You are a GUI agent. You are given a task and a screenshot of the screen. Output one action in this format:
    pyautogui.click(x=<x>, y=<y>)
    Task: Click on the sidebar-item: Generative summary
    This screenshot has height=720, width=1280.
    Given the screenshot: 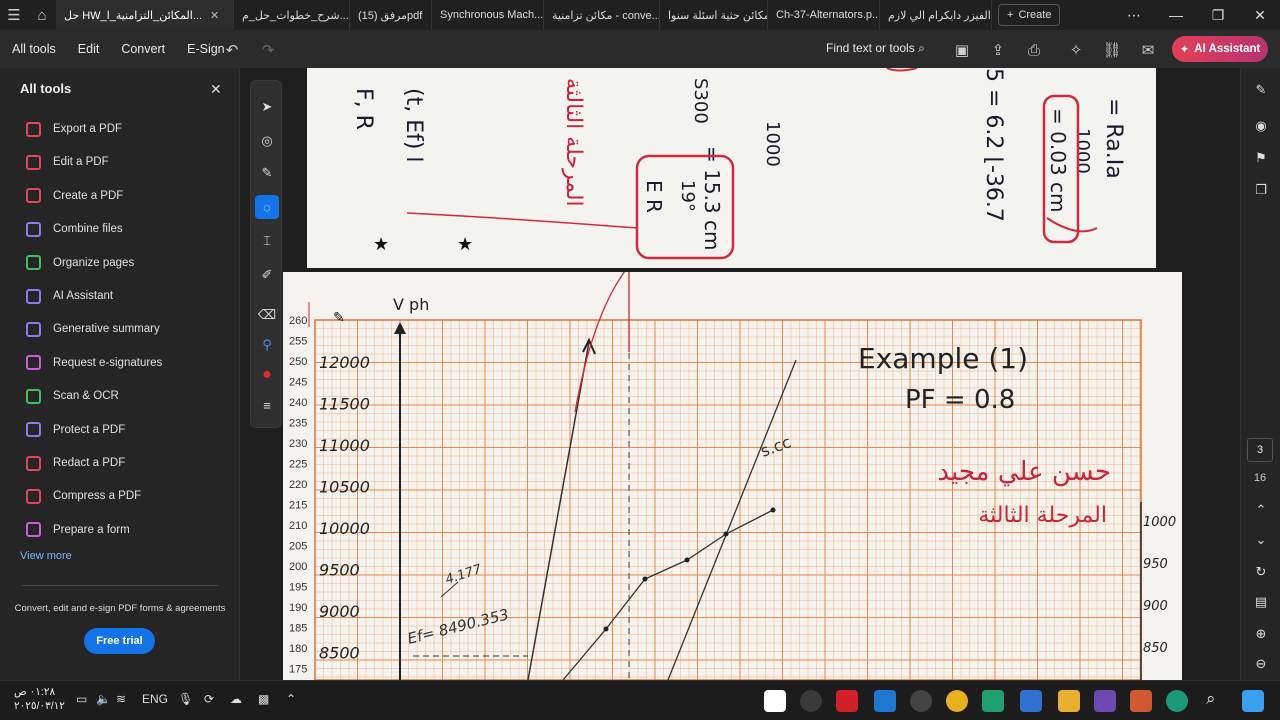 What is the action you would take?
    pyautogui.click(x=93, y=329)
    